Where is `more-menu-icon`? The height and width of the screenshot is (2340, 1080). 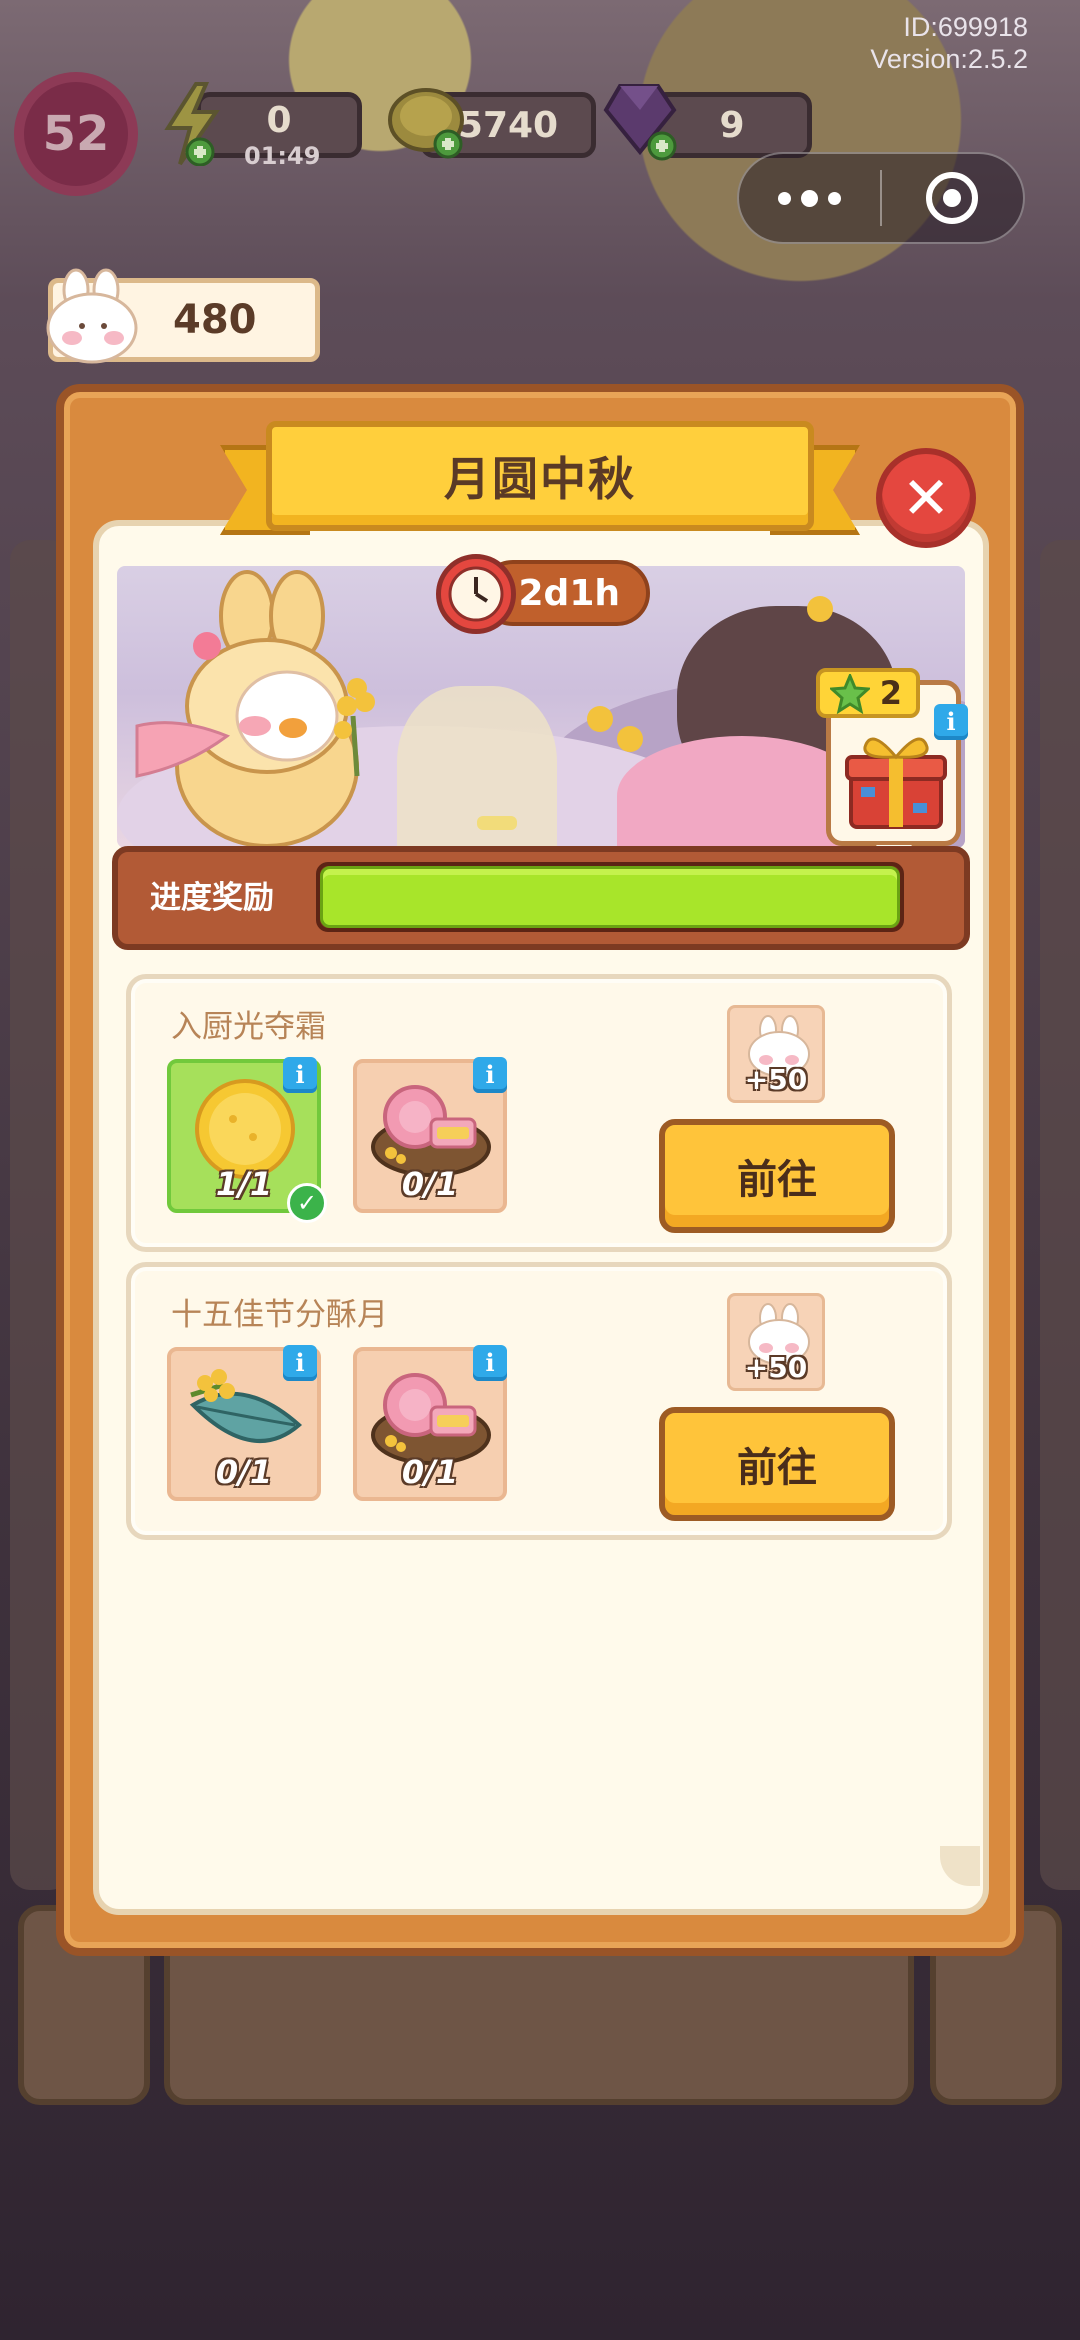
more-menu-icon is located at coordinates (809, 198).